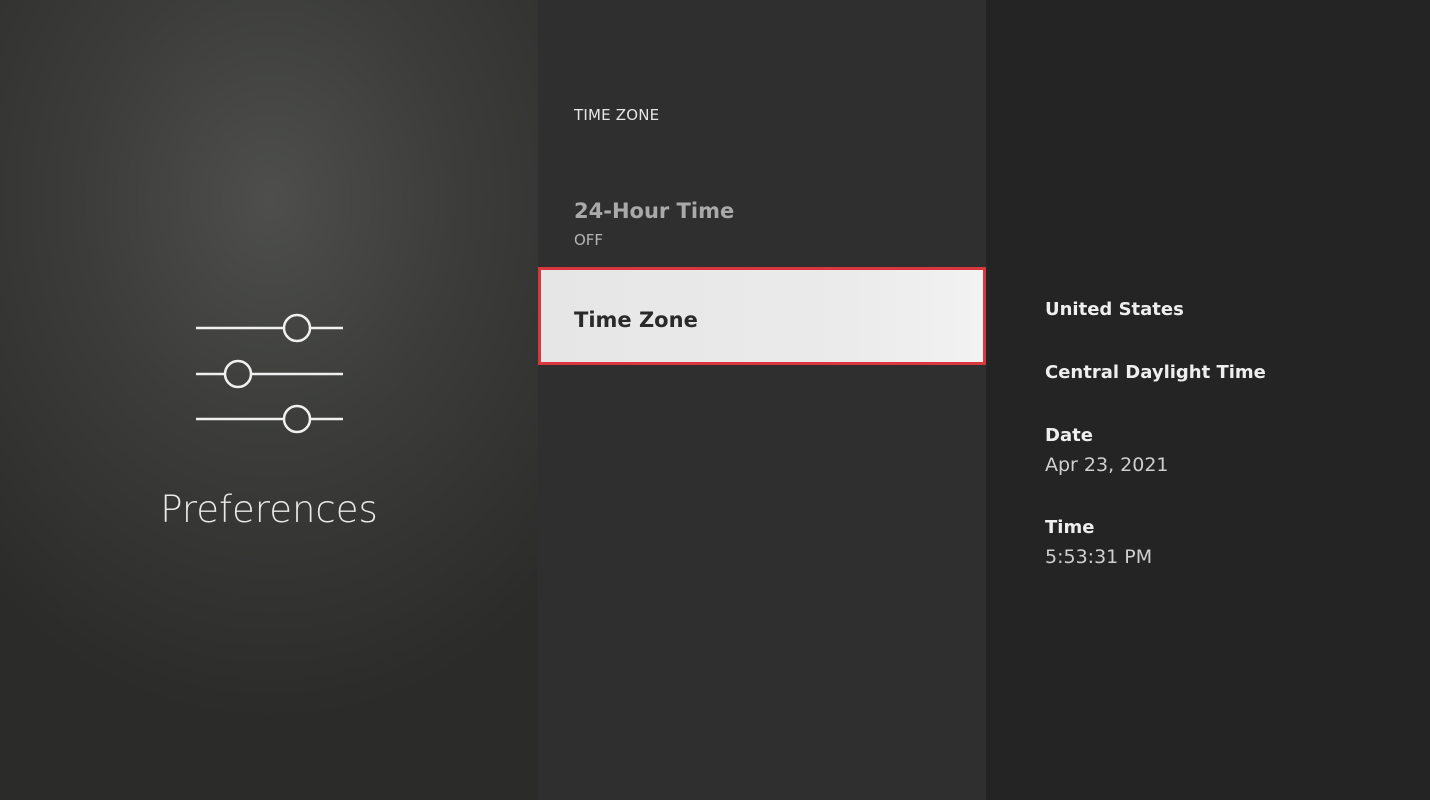 This screenshot has width=1430, height=800. What do you see at coordinates (762, 228) in the screenshot?
I see `menu-item-24-hour-time: 24-Hour Time OFF` at bounding box center [762, 228].